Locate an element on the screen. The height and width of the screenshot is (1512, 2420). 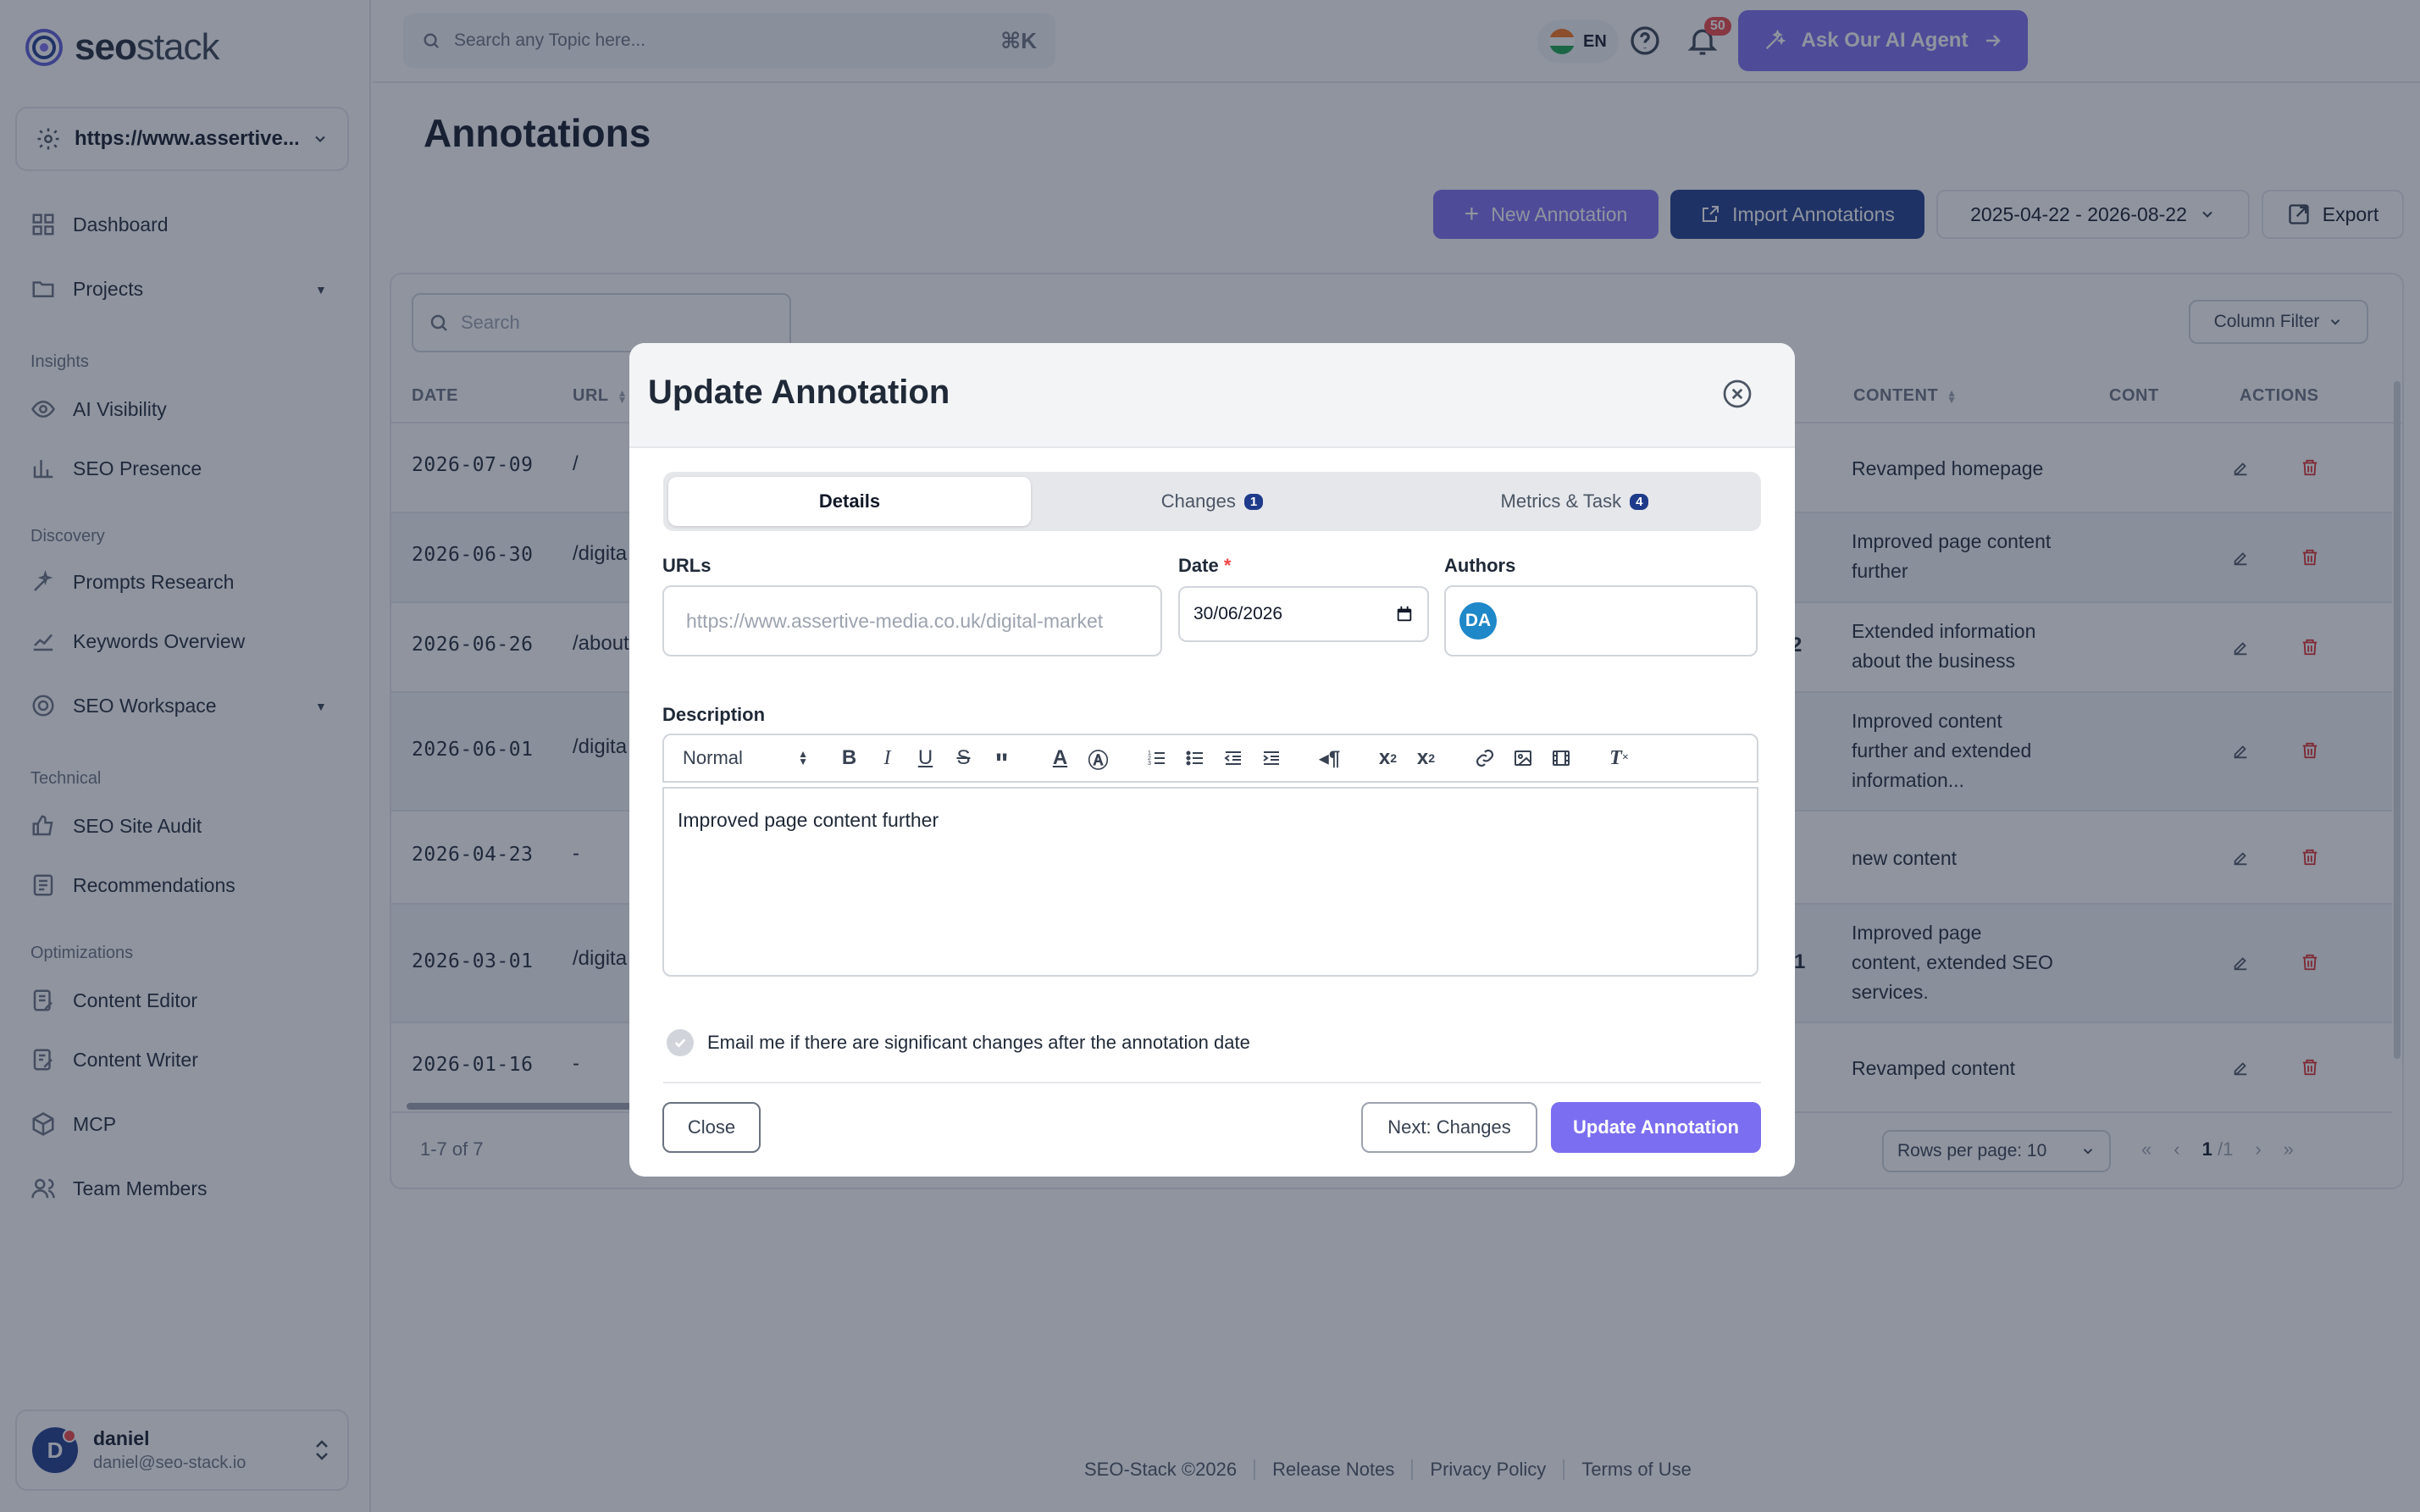
tab-label: Changes is located at coordinates (1198, 501).